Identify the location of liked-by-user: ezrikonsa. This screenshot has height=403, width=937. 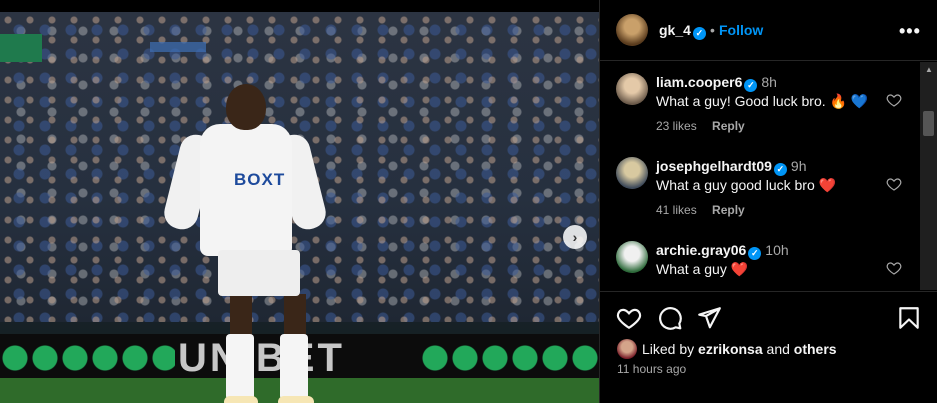
(730, 349).